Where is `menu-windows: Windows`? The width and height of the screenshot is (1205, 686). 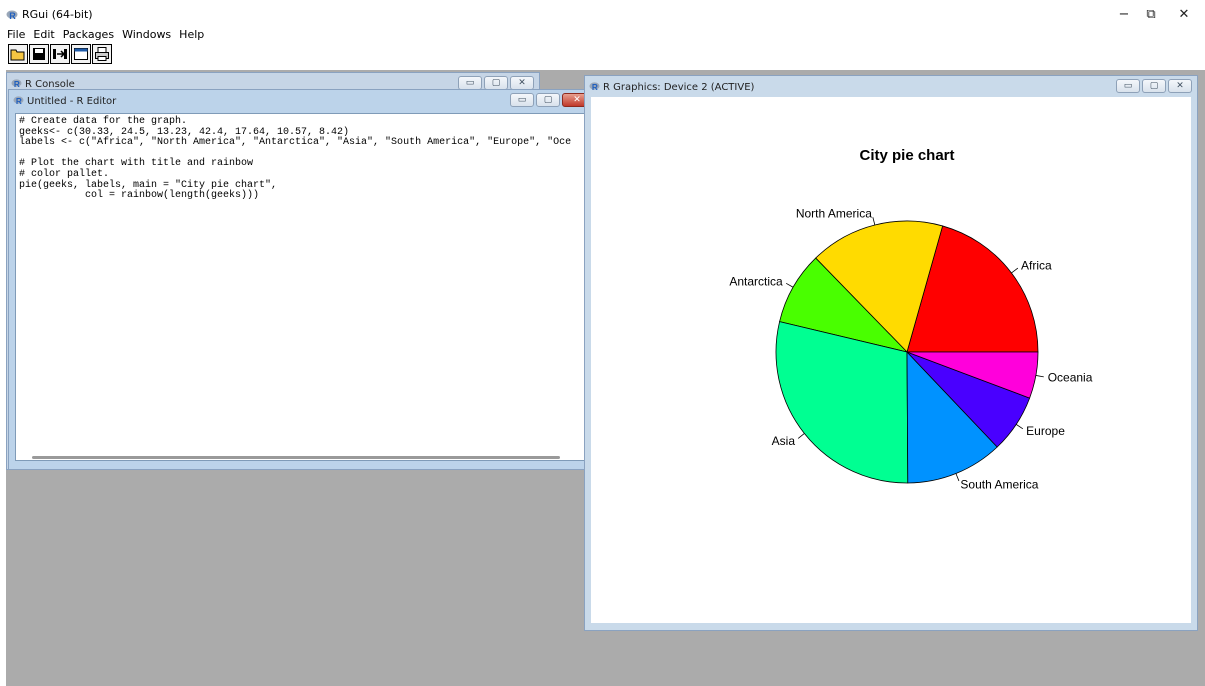 menu-windows: Windows is located at coordinates (146, 35).